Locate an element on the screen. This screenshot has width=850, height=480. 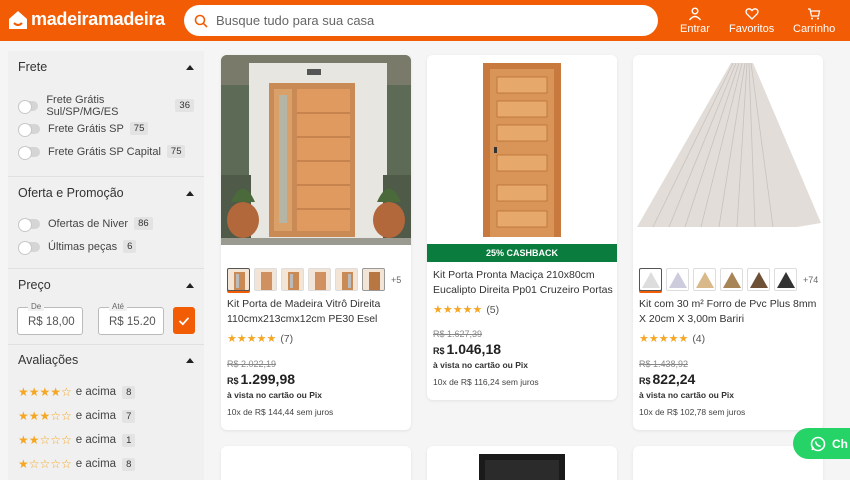
filter-oferta-header: Oferta e Promoção is located at coordinates (106, 188).